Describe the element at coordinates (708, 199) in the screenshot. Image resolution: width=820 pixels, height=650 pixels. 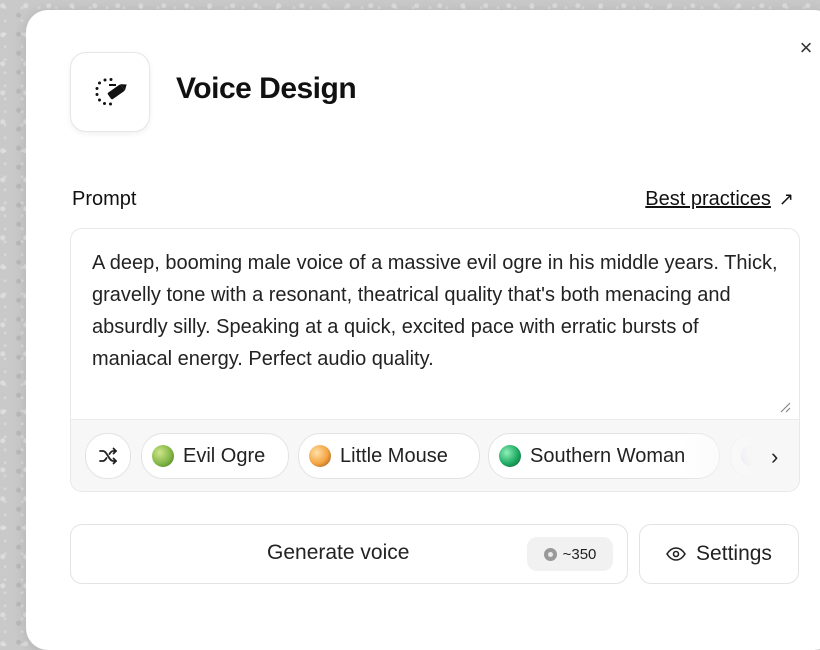
I see `best-practices-label: Best practices` at that location.